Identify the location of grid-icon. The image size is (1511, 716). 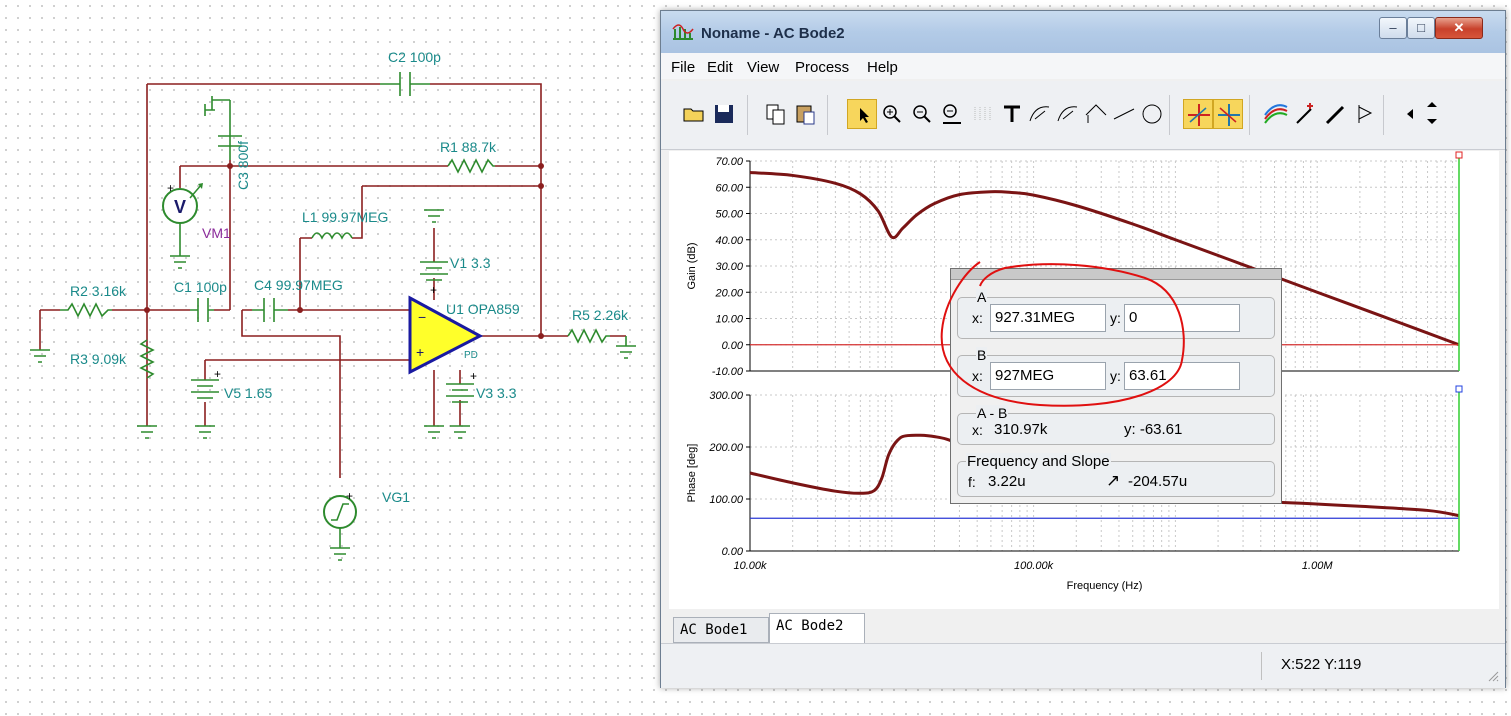
(982, 114).